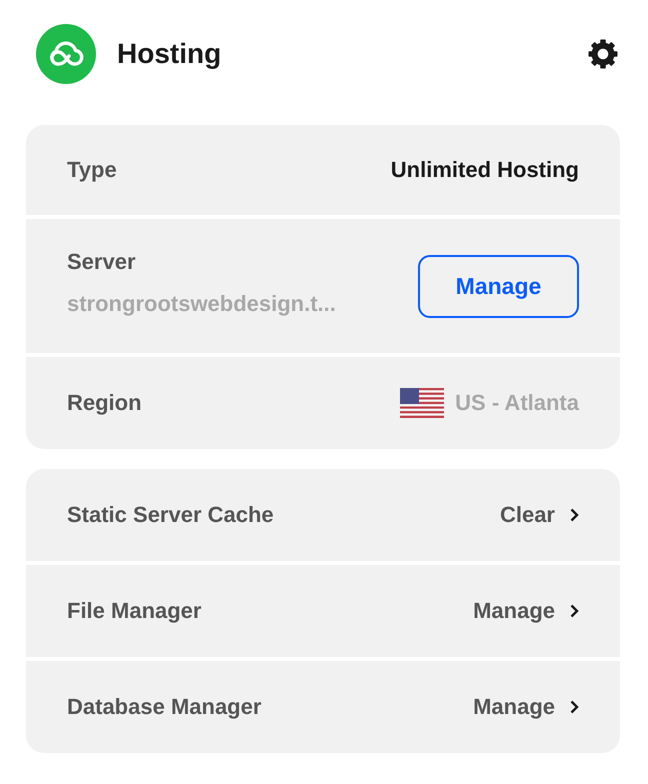  I want to click on tool-label: Database Manager, so click(164, 707).